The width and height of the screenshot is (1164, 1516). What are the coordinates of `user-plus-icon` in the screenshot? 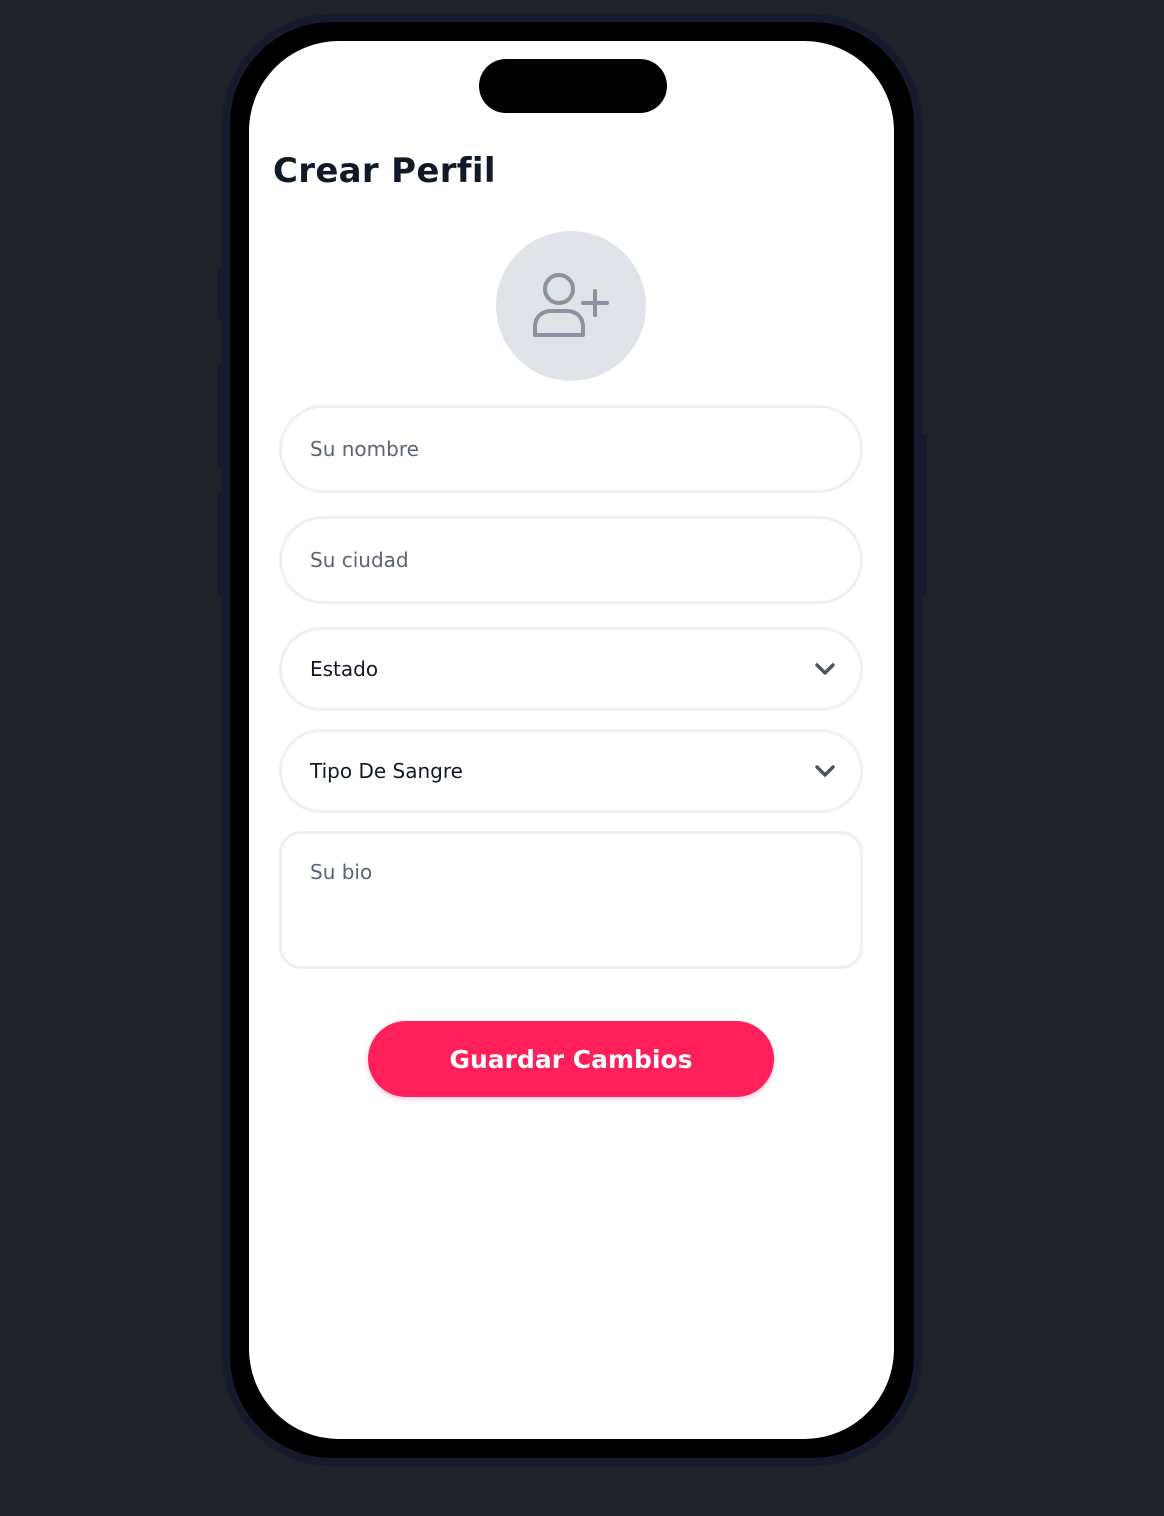 It's located at (571, 305).